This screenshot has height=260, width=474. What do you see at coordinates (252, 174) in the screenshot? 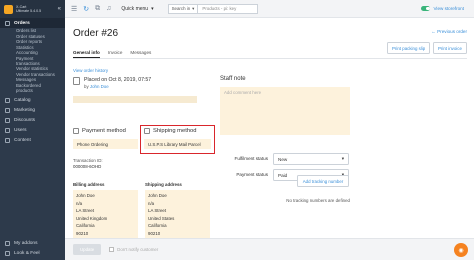
I see `payment-status-label: Payment status` at bounding box center [252, 174].